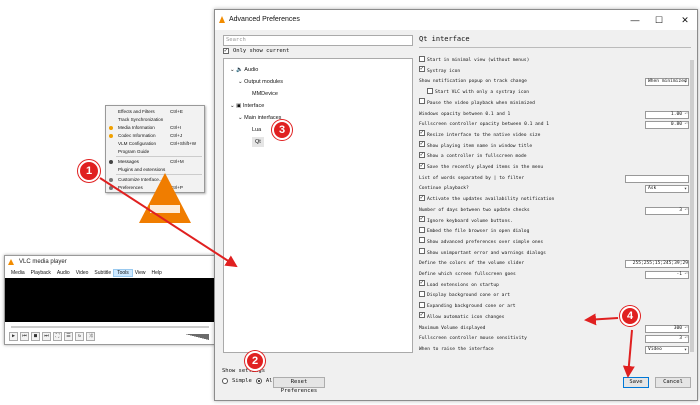 Image resolution: width=700 pixels, height=405 pixels. What do you see at coordinates (630, 316) in the screenshot?
I see `step-badge-4: 4` at bounding box center [630, 316].